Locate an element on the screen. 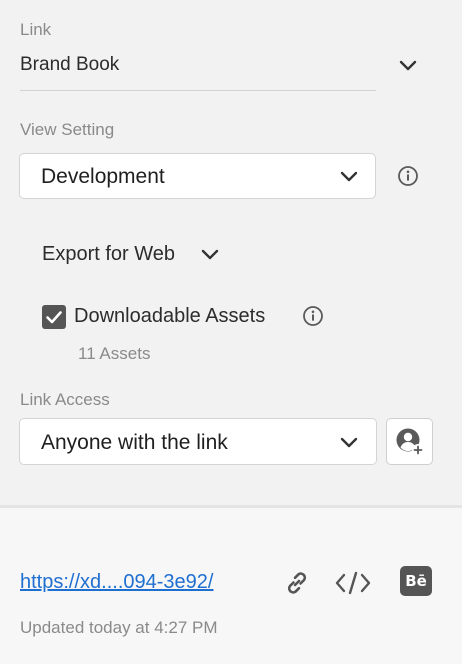  view-setting-dropdown: Development is located at coordinates (197, 176).